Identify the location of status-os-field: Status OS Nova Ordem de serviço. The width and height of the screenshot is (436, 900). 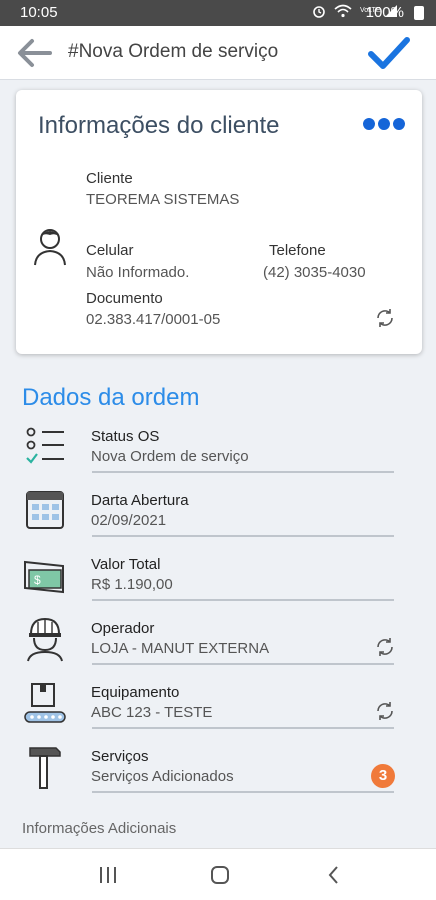
(218, 454).